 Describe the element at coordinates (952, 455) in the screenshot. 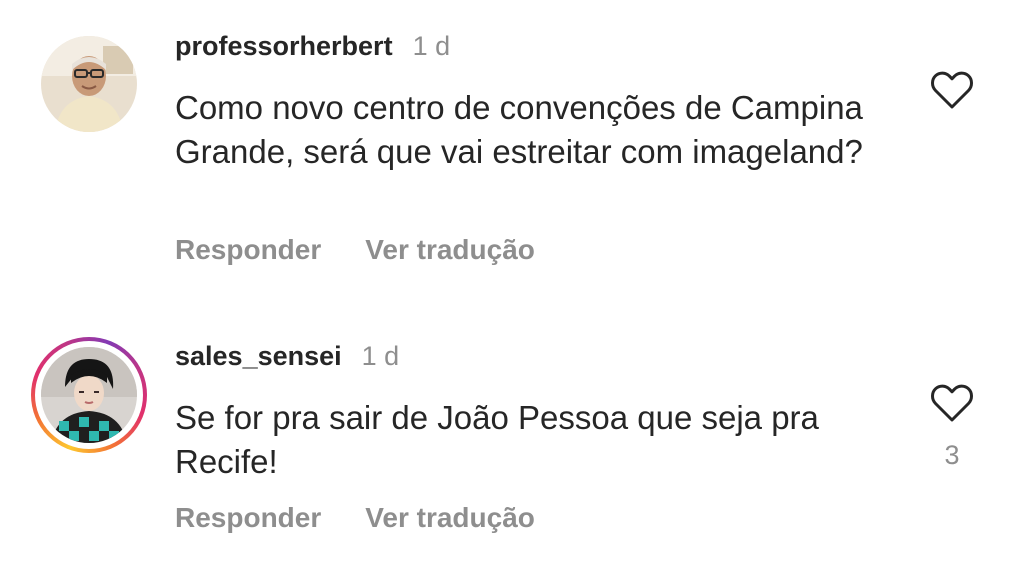

I see `like-count: 3` at that location.